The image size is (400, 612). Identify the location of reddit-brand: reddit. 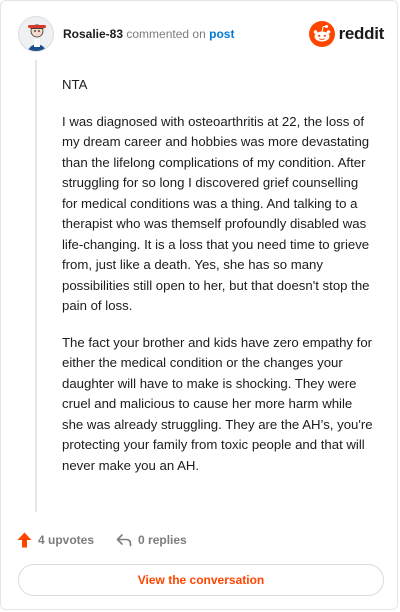
(346, 34).